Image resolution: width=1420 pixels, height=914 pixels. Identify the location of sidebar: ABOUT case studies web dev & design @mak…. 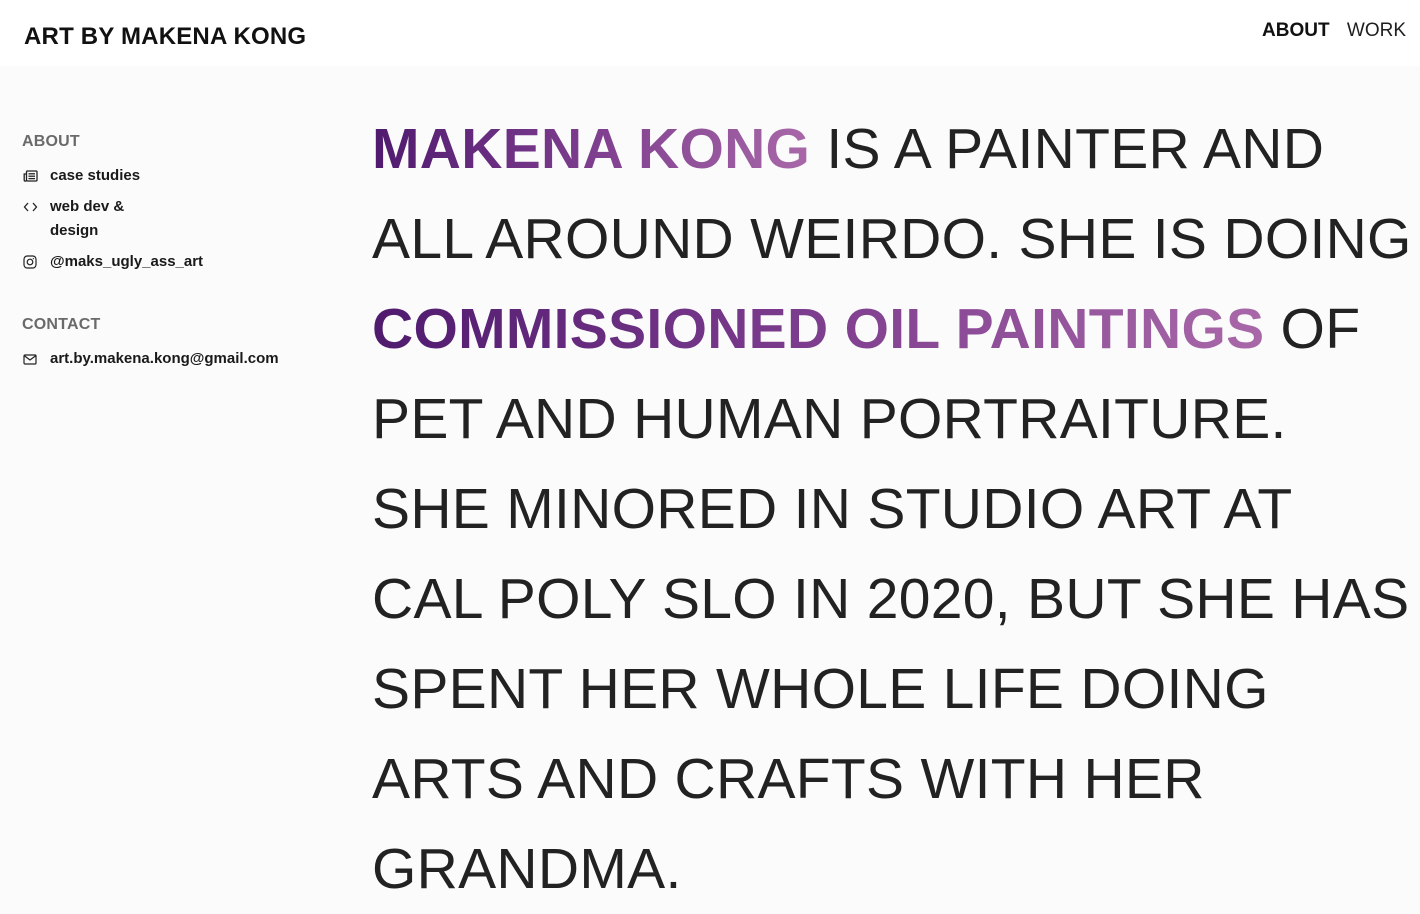
(172, 255).